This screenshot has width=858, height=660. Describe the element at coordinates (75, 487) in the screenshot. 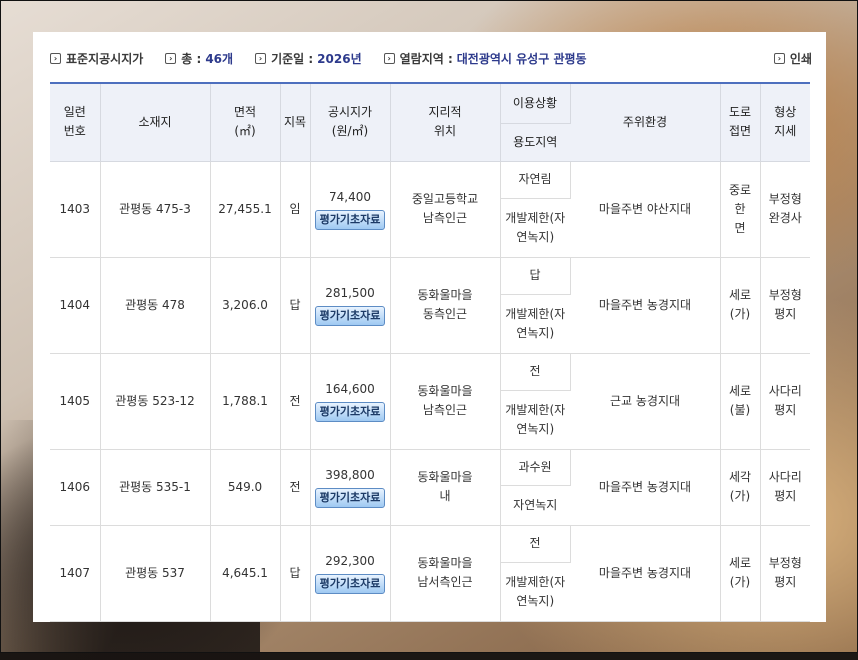

I see `cell-serial: 1406` at that location.